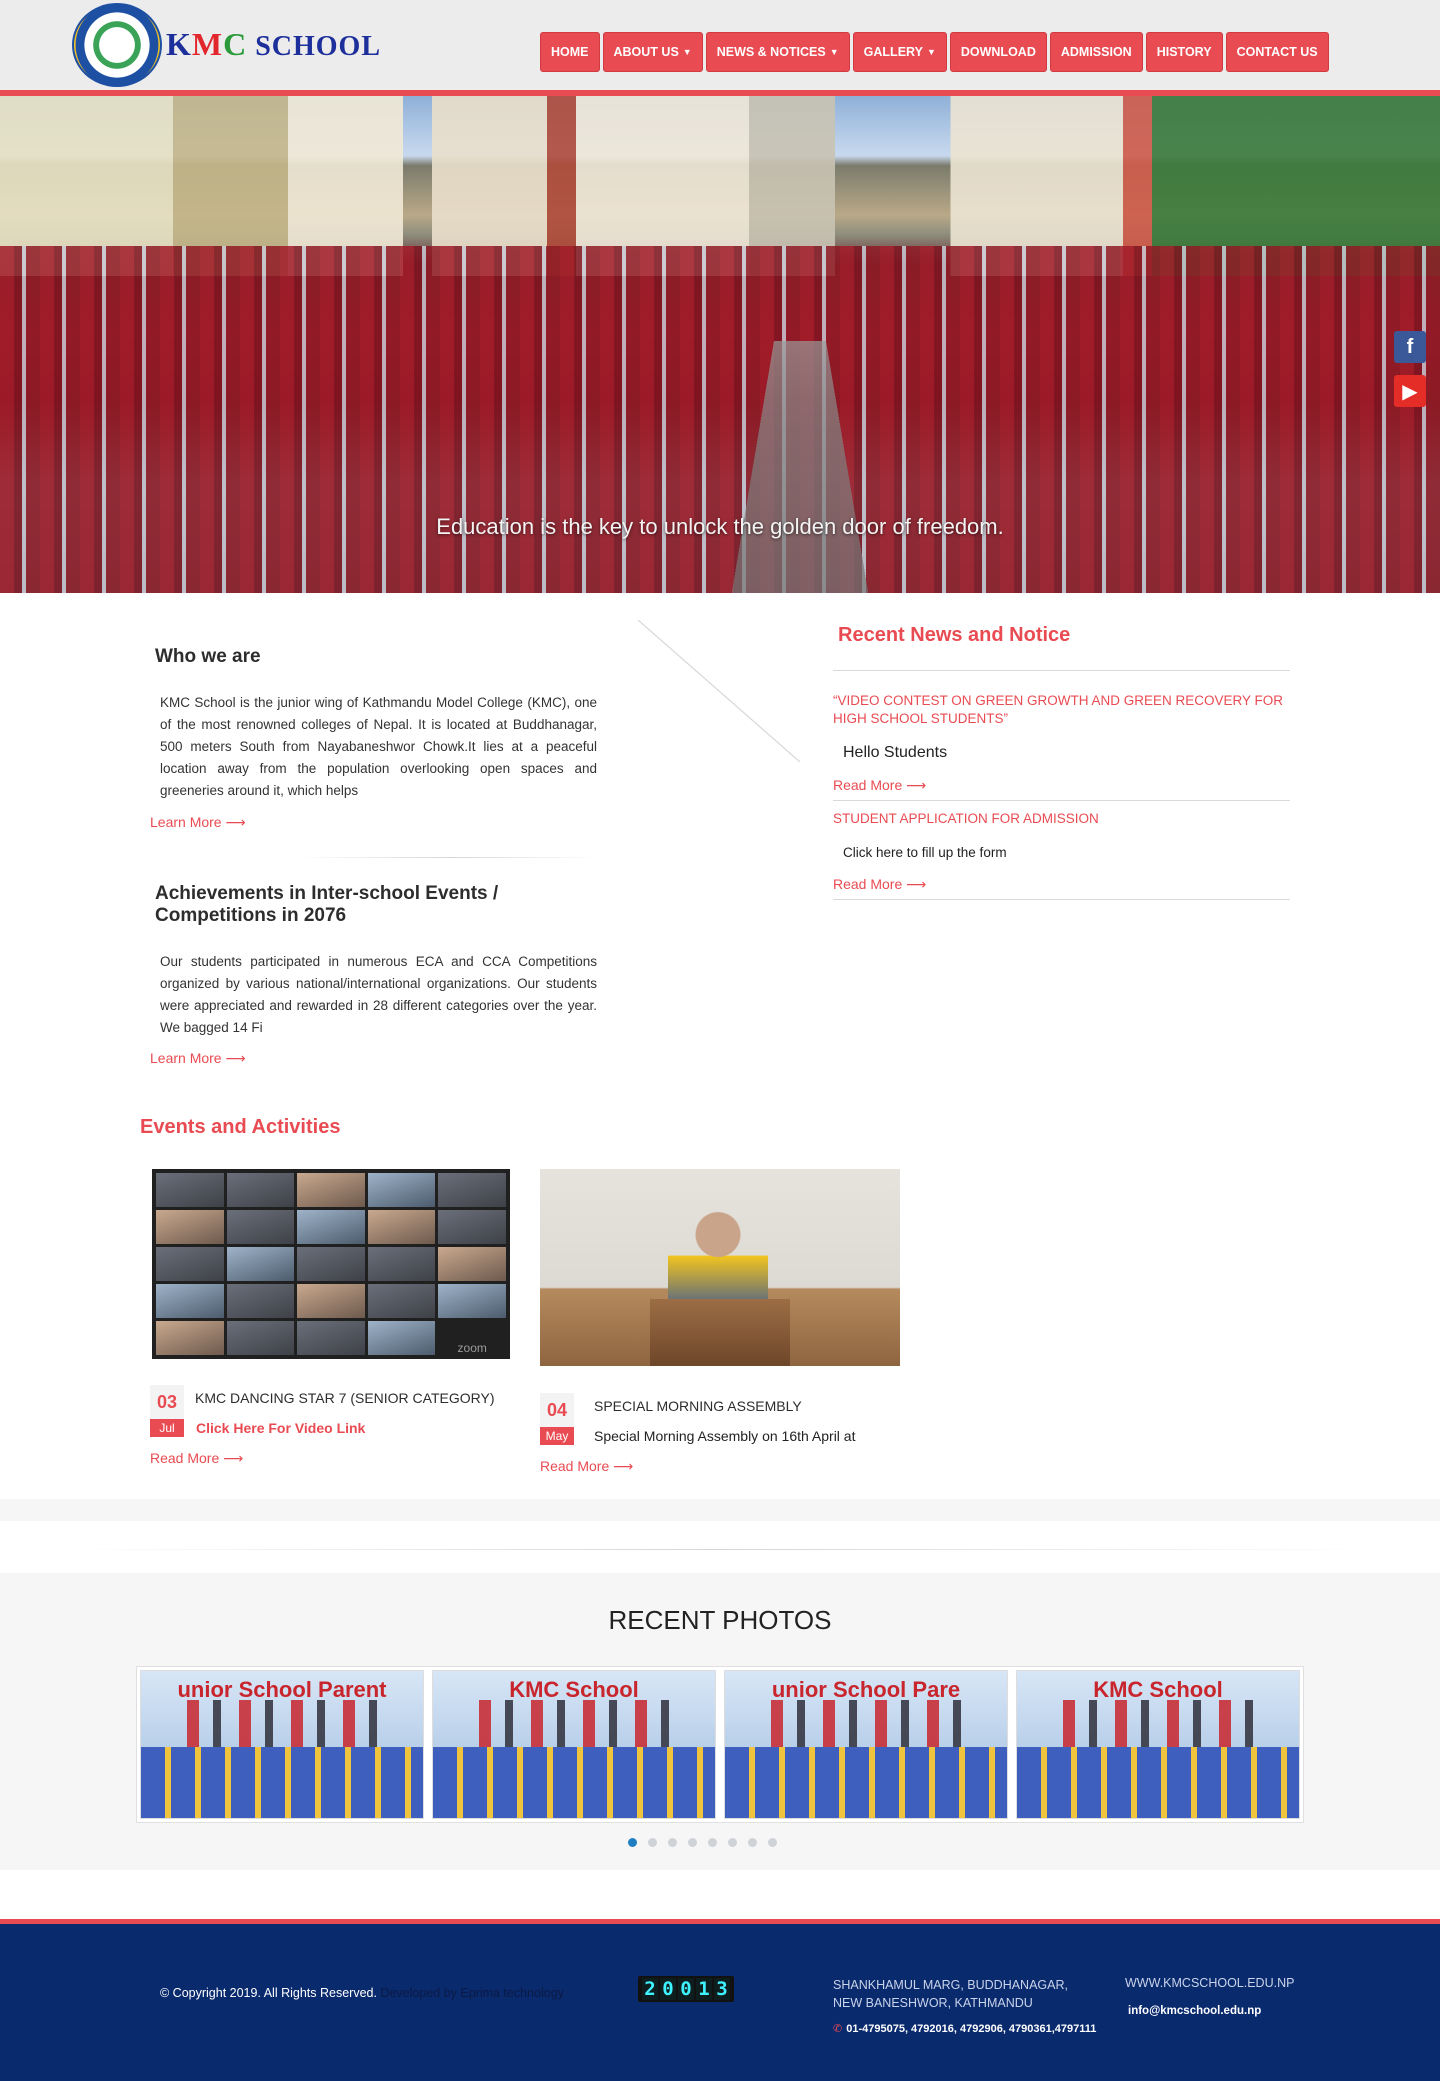 The height and width of the screenshot is (2081, 1440). I want to click on event-date-month: May, so click(557, 1436).